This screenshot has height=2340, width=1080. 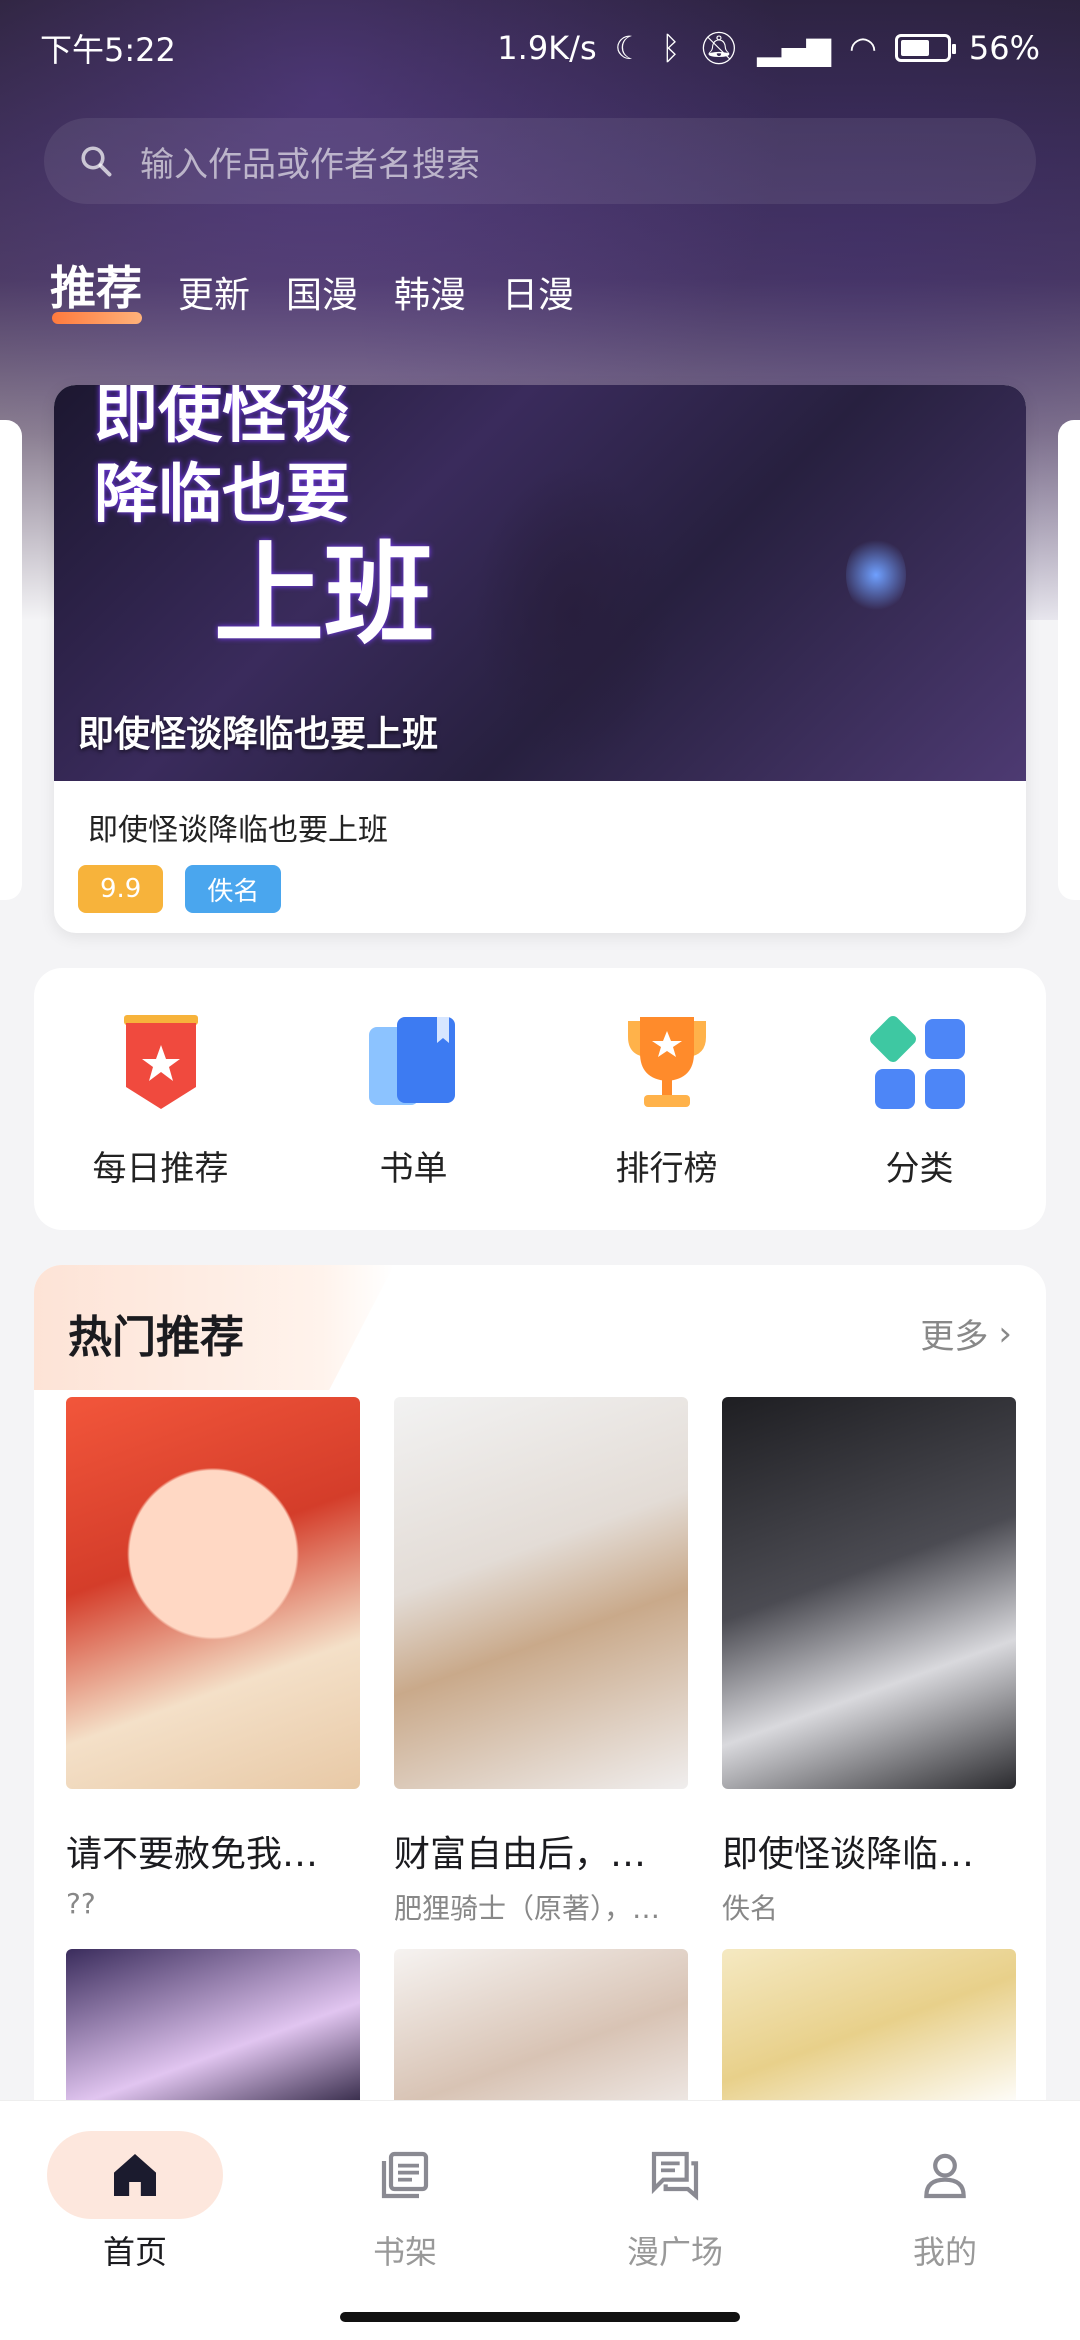 I want to click on more-label: 更多, so click(x=954, y=1337).